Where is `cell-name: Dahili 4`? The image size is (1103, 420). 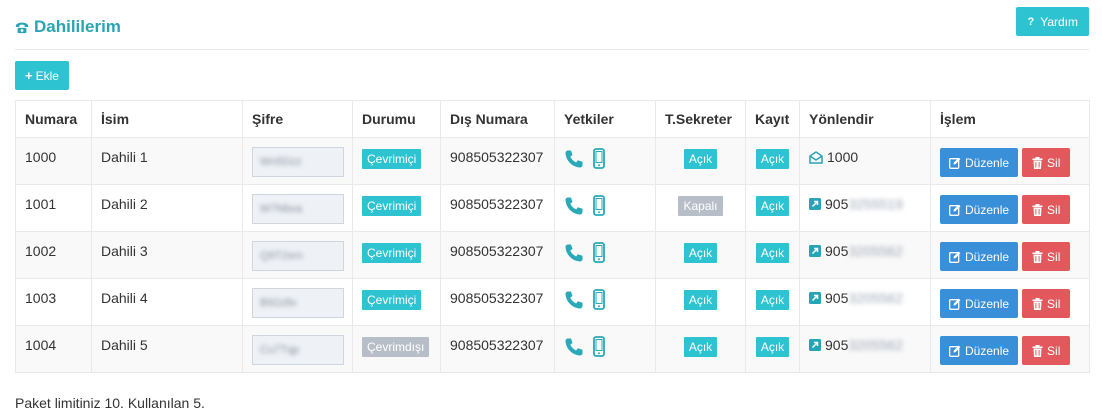 cell-name: Dahili 4 is located at coordinates (167, 302).